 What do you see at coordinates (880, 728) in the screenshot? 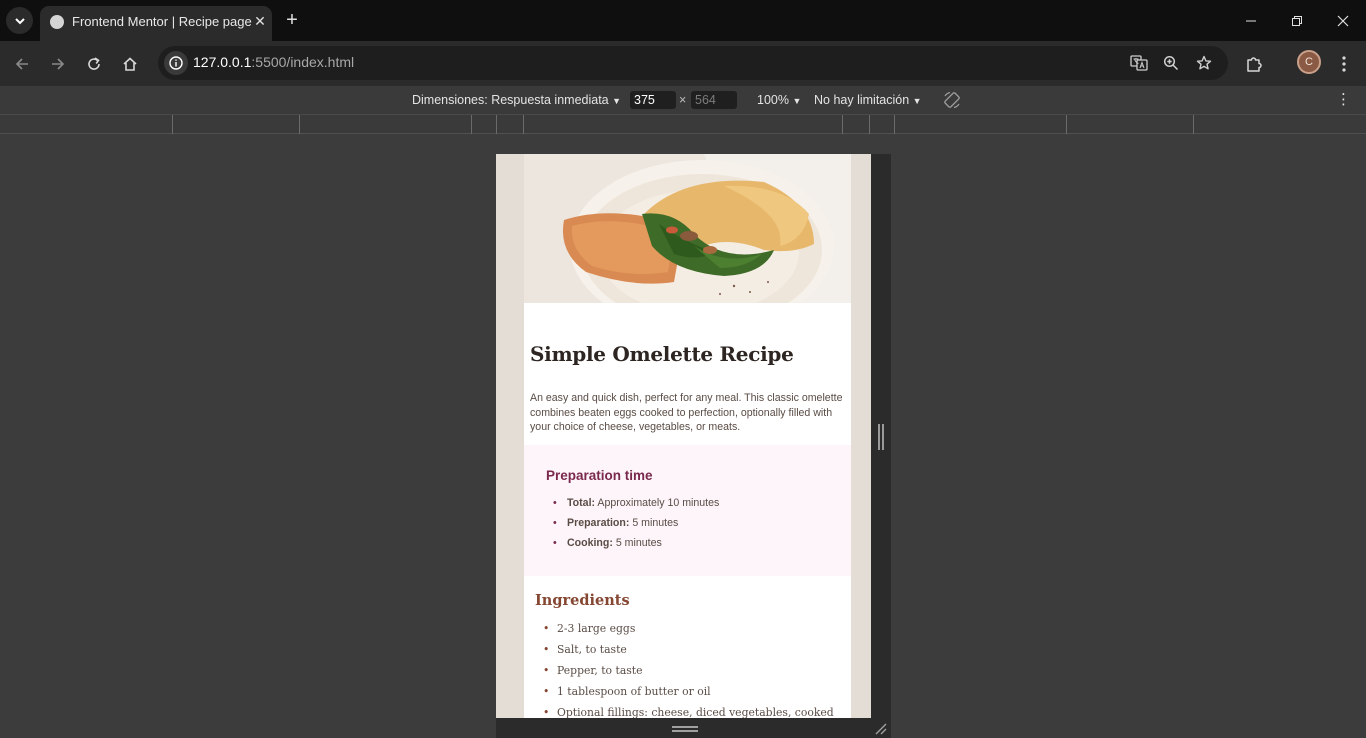
I see `corner-resize-icon` at bounding box center [880, 728].